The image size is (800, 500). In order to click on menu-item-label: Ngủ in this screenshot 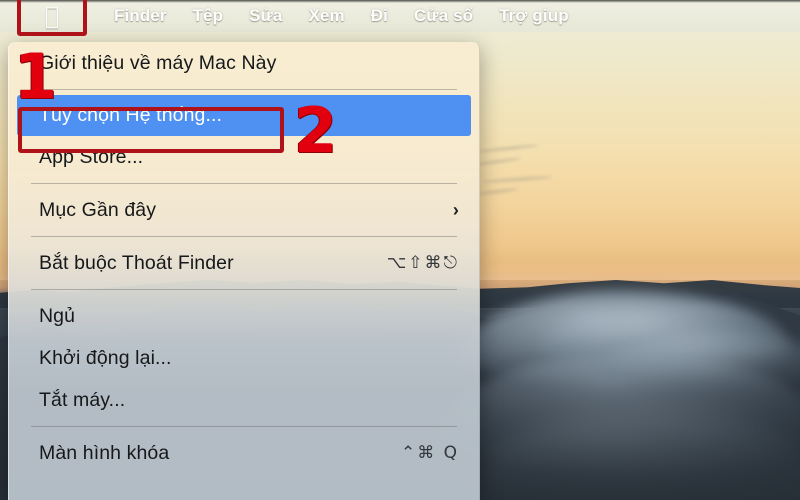, I will do `click(57, 315)`.